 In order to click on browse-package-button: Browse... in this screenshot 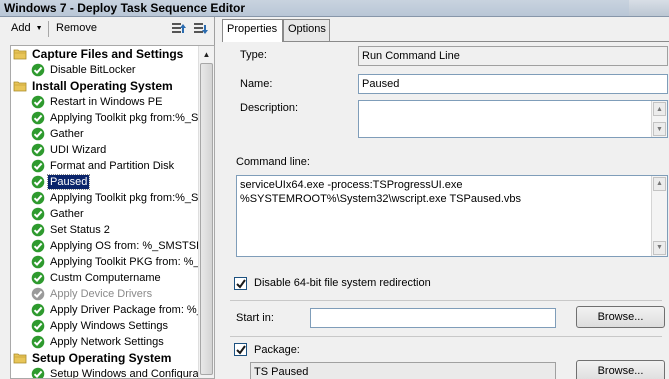, I will do `click(620, 369)`.